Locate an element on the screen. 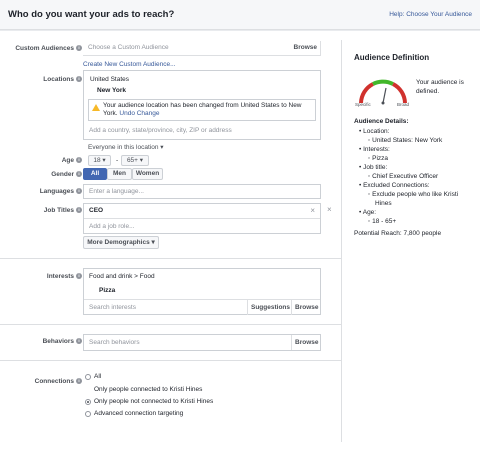 The image size is (480, 462). detail-excluded: • Excluded Connections: is located at coordinates (394, 185).